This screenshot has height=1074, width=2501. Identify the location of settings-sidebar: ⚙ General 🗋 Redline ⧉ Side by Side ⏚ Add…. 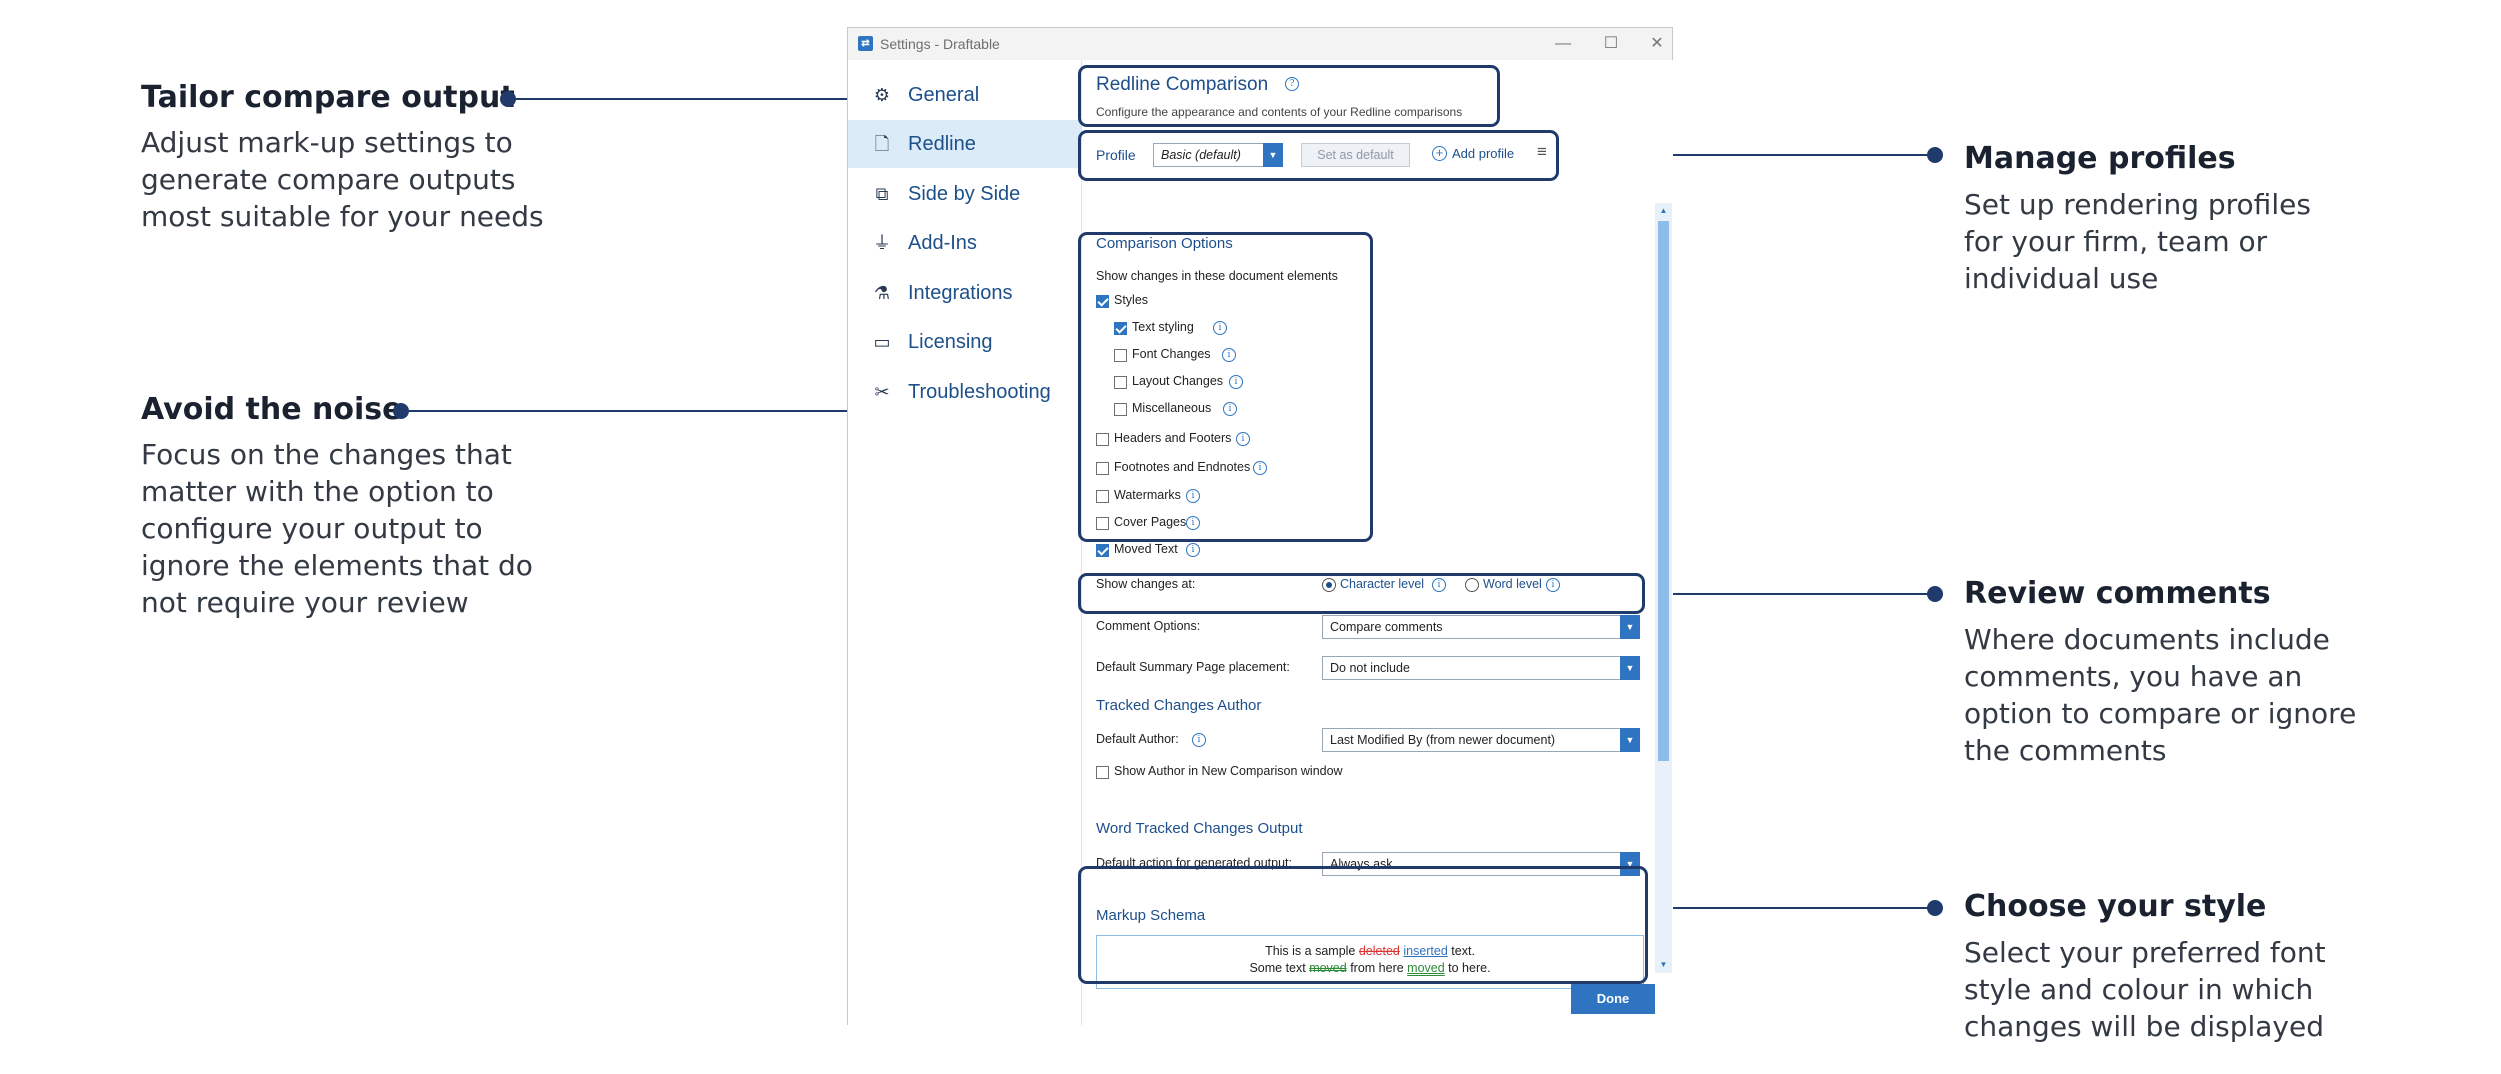
(964, 542).